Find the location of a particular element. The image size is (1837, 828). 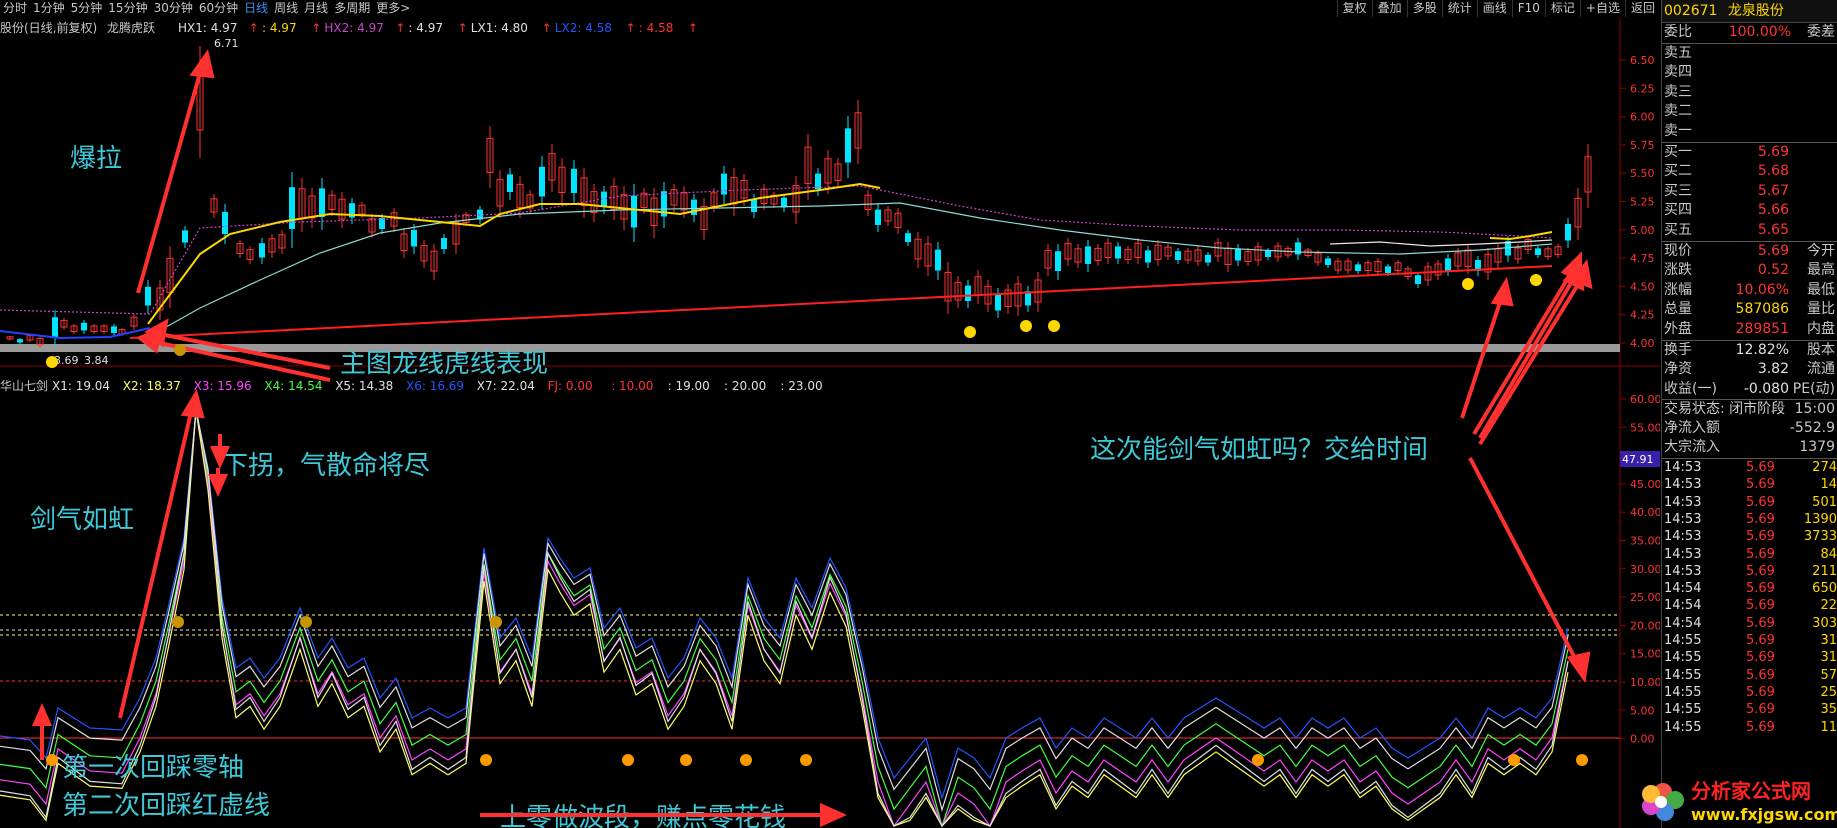

tick-volume: 35 is located at coordinates (1828, 710).